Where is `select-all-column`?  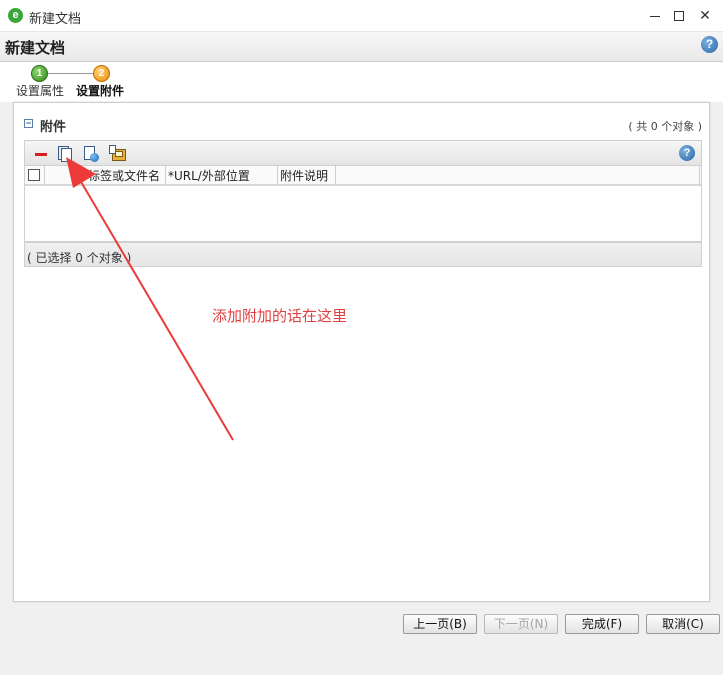
select-all-column is located at coordinates (35, 176).